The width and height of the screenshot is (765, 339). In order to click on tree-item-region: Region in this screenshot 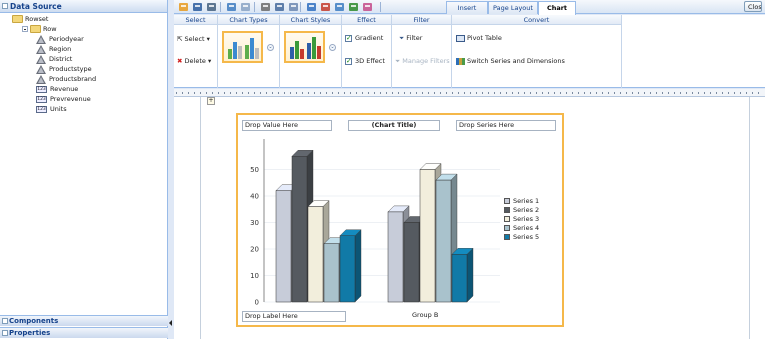, I will do `click(83, 49)`.